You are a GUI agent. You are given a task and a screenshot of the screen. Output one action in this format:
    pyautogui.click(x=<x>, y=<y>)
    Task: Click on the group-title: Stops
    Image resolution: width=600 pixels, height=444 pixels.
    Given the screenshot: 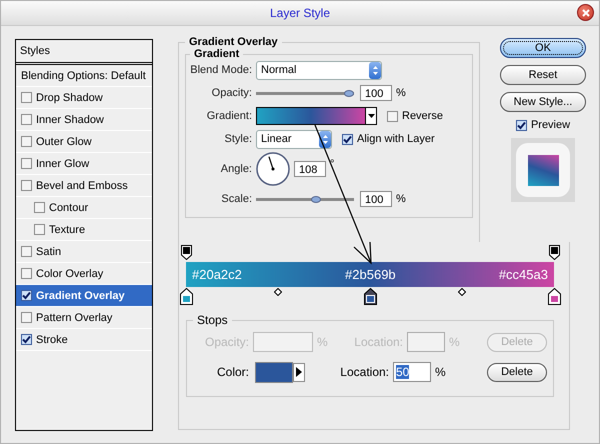 What is the action you would take?
    pyautogui.click(x=212, y=320)
    